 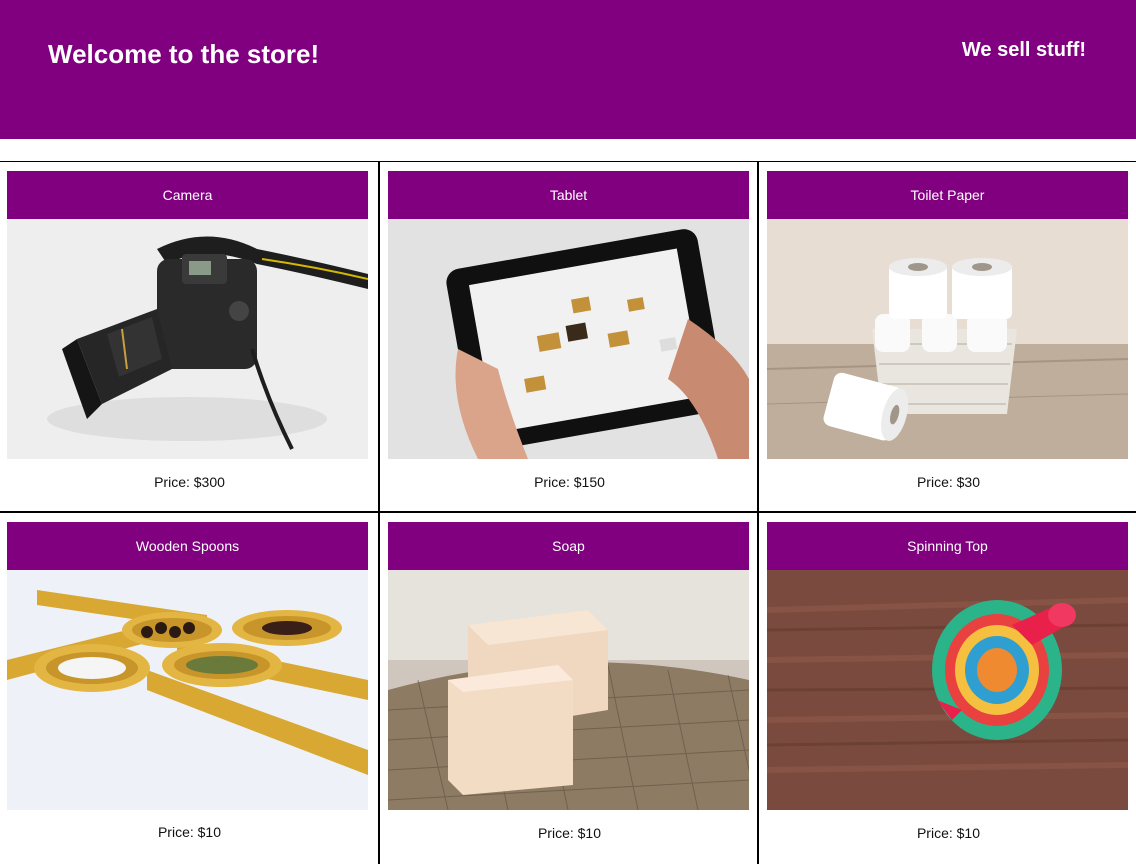 I want to click on product-card-wooden-spoons: Wooden Spoons Price: $10, so click(x=189, y=688).